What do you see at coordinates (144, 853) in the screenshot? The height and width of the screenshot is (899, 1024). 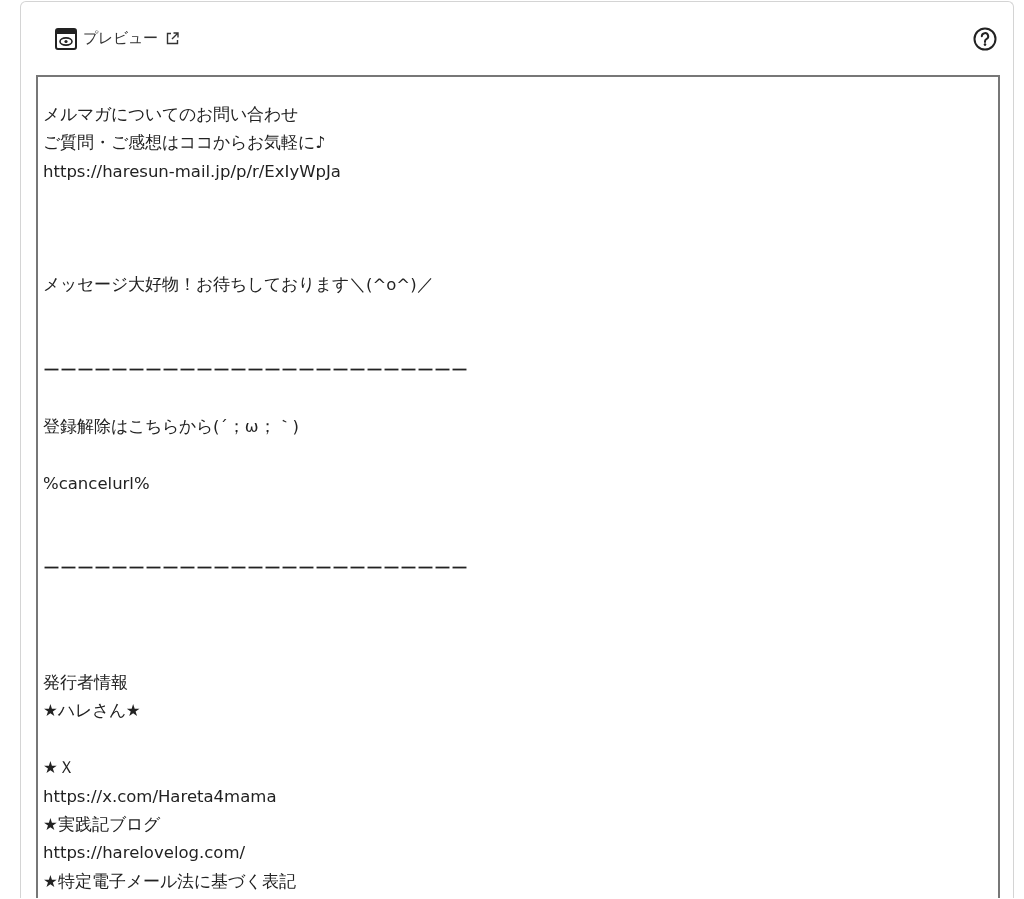 I see `preview-line: https://harelovelog.com/` at bounding box center [144, 853].